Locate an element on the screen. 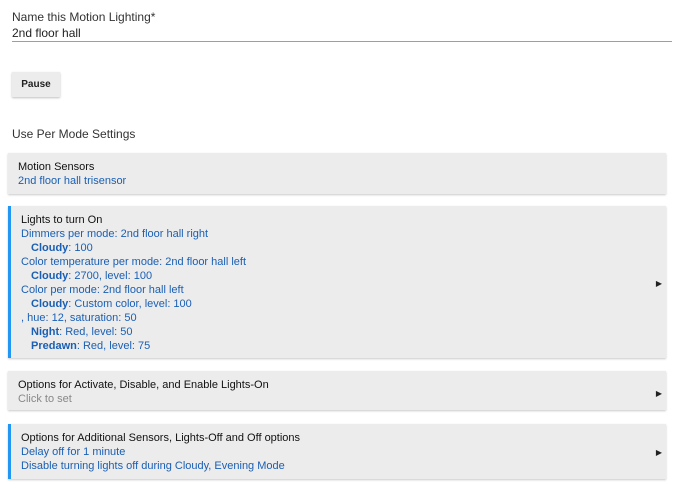 Image resolution: width=690 pixels, height=492 pixels. lights-on-title: Lights to turn On is located at coordinates (62, 220).